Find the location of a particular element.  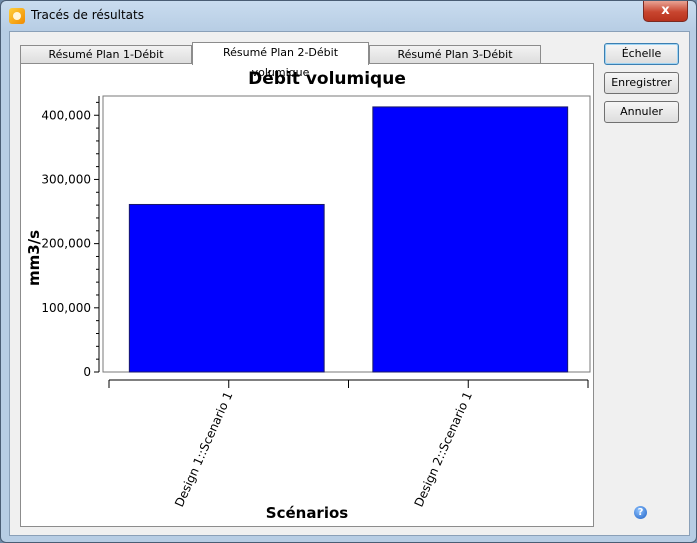

y-axis-label: mm3/s is located at coordinates (34, 258).